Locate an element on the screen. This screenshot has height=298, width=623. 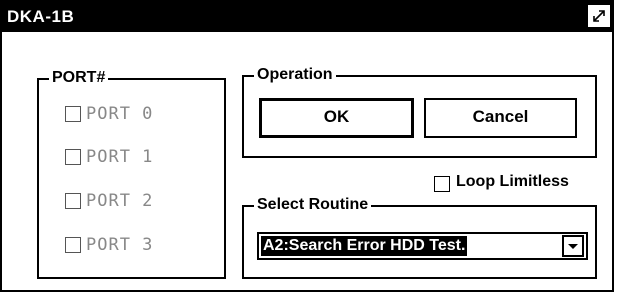
cancel-button: Cancel is located at coordinates (500, 118).